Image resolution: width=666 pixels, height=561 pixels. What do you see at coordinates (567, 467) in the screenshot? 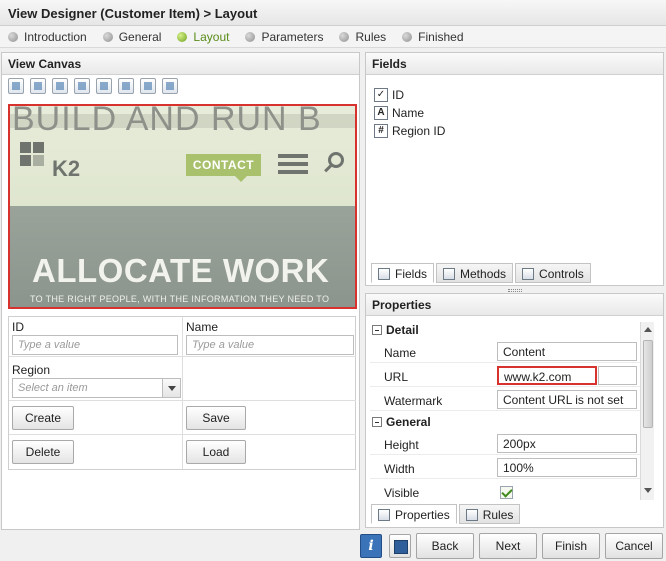
I see `prop-width-input: 100%` at bounding box center [567, 467].